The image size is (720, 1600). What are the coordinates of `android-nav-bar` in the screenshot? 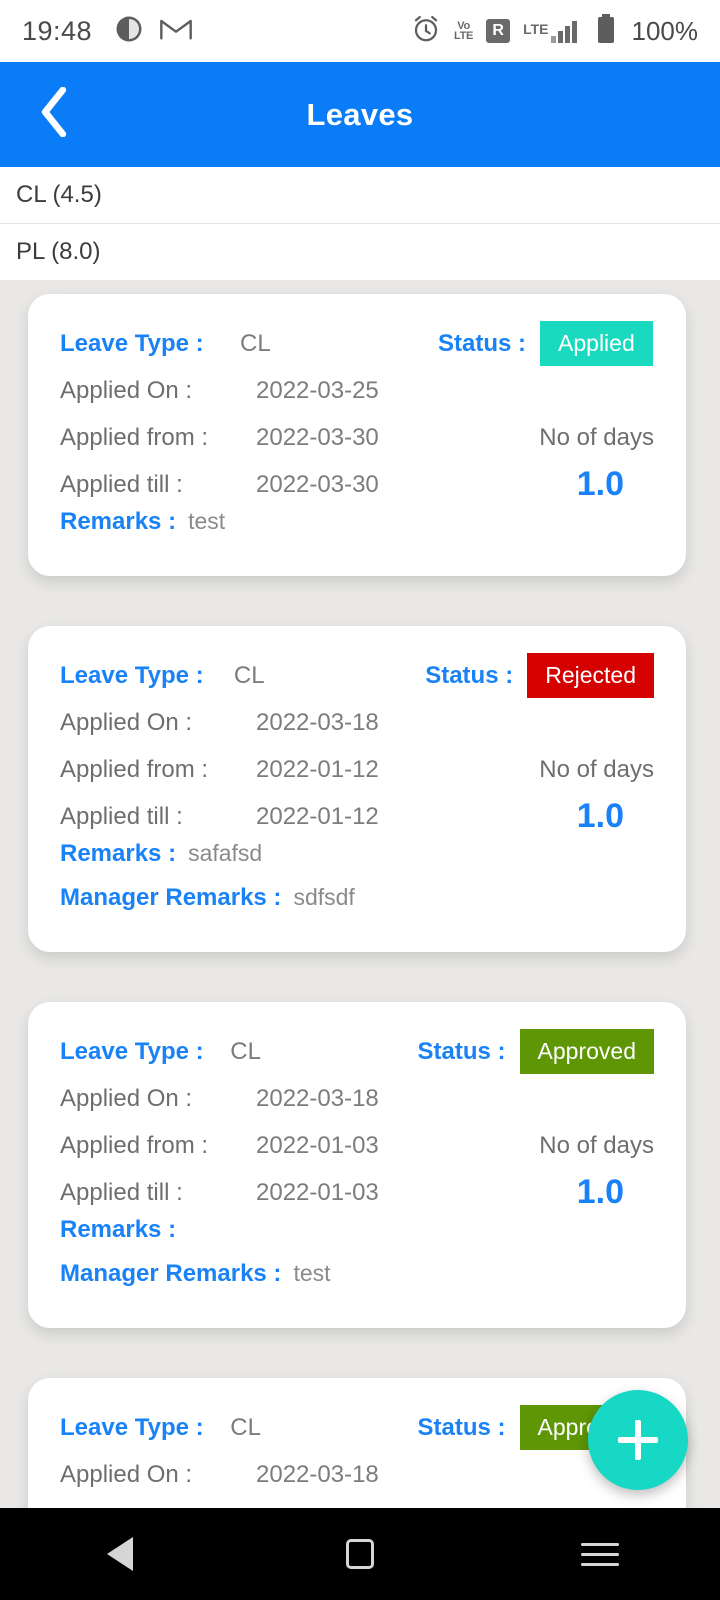 It's located at (360, 1554).